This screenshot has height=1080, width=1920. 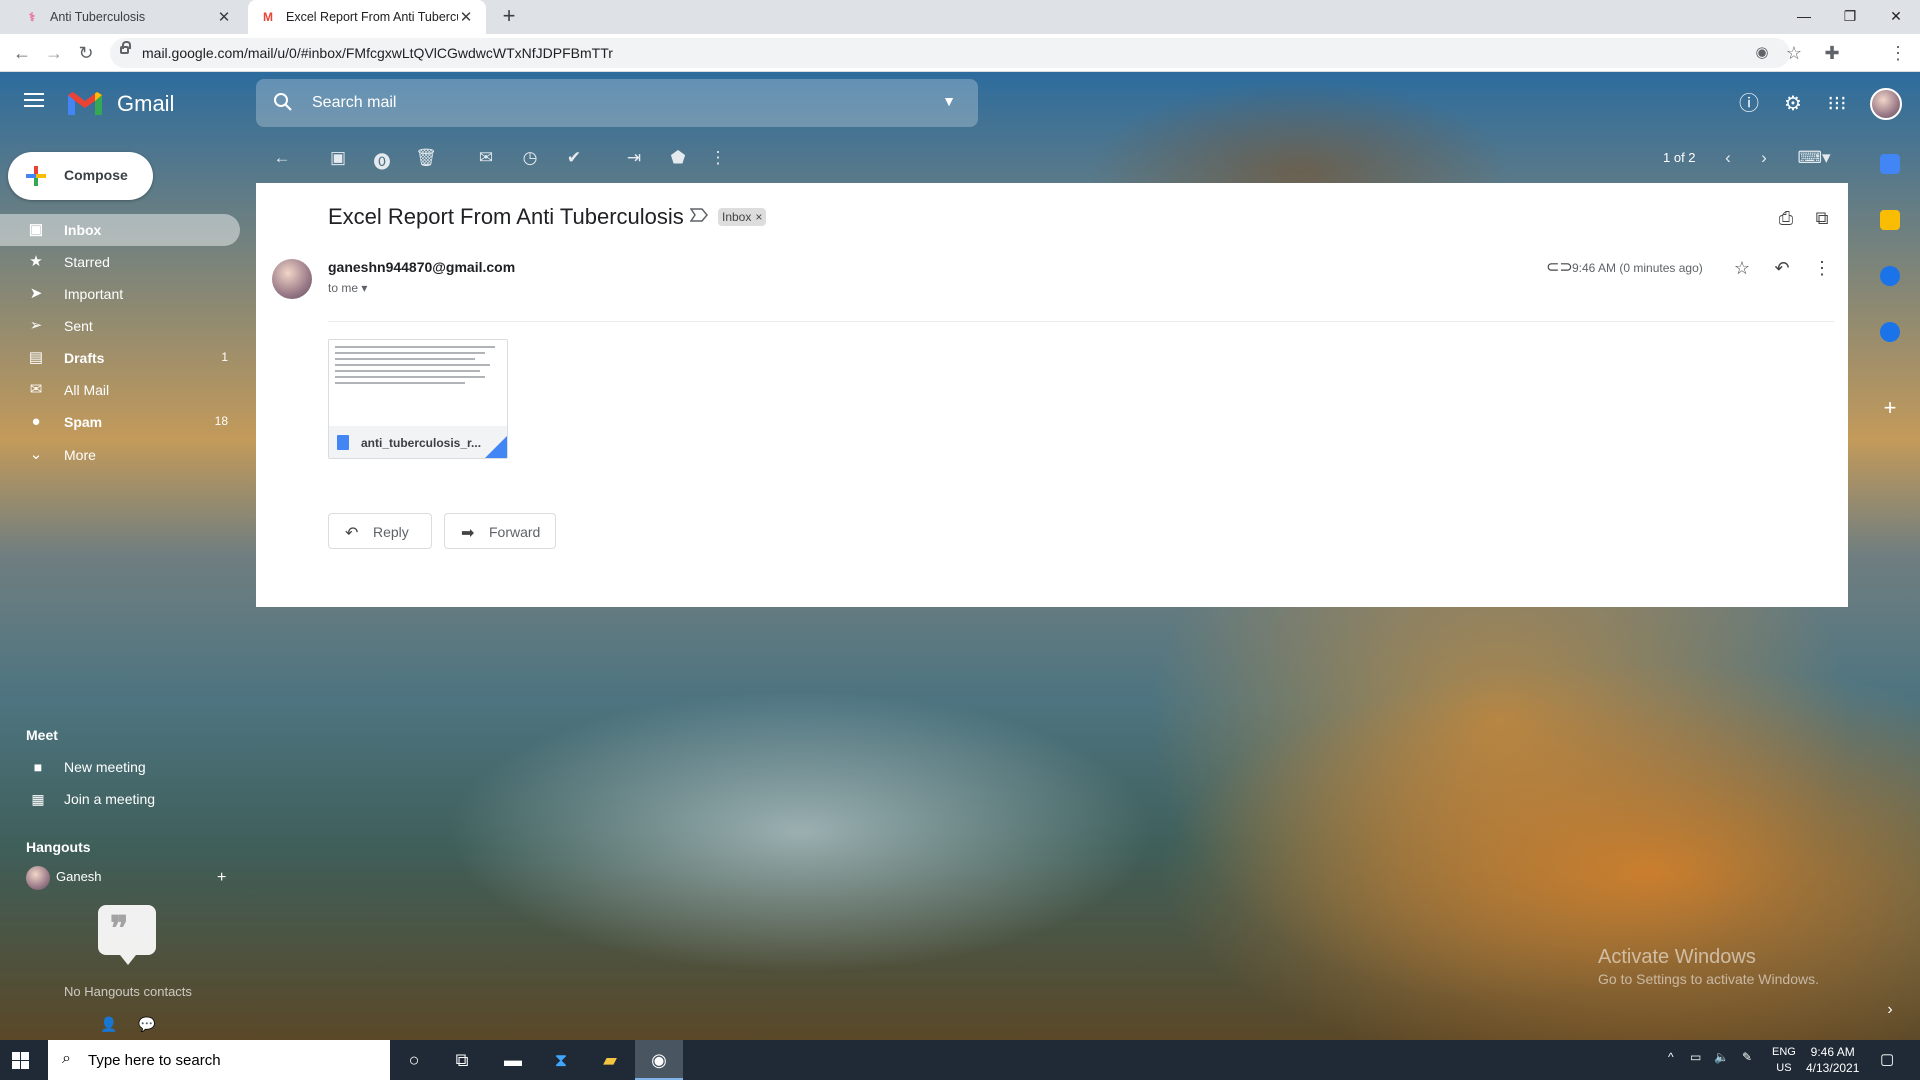 I want to click on sidebar-item-drafts: ▤ Drafts 1, so click(x=120, y=358).